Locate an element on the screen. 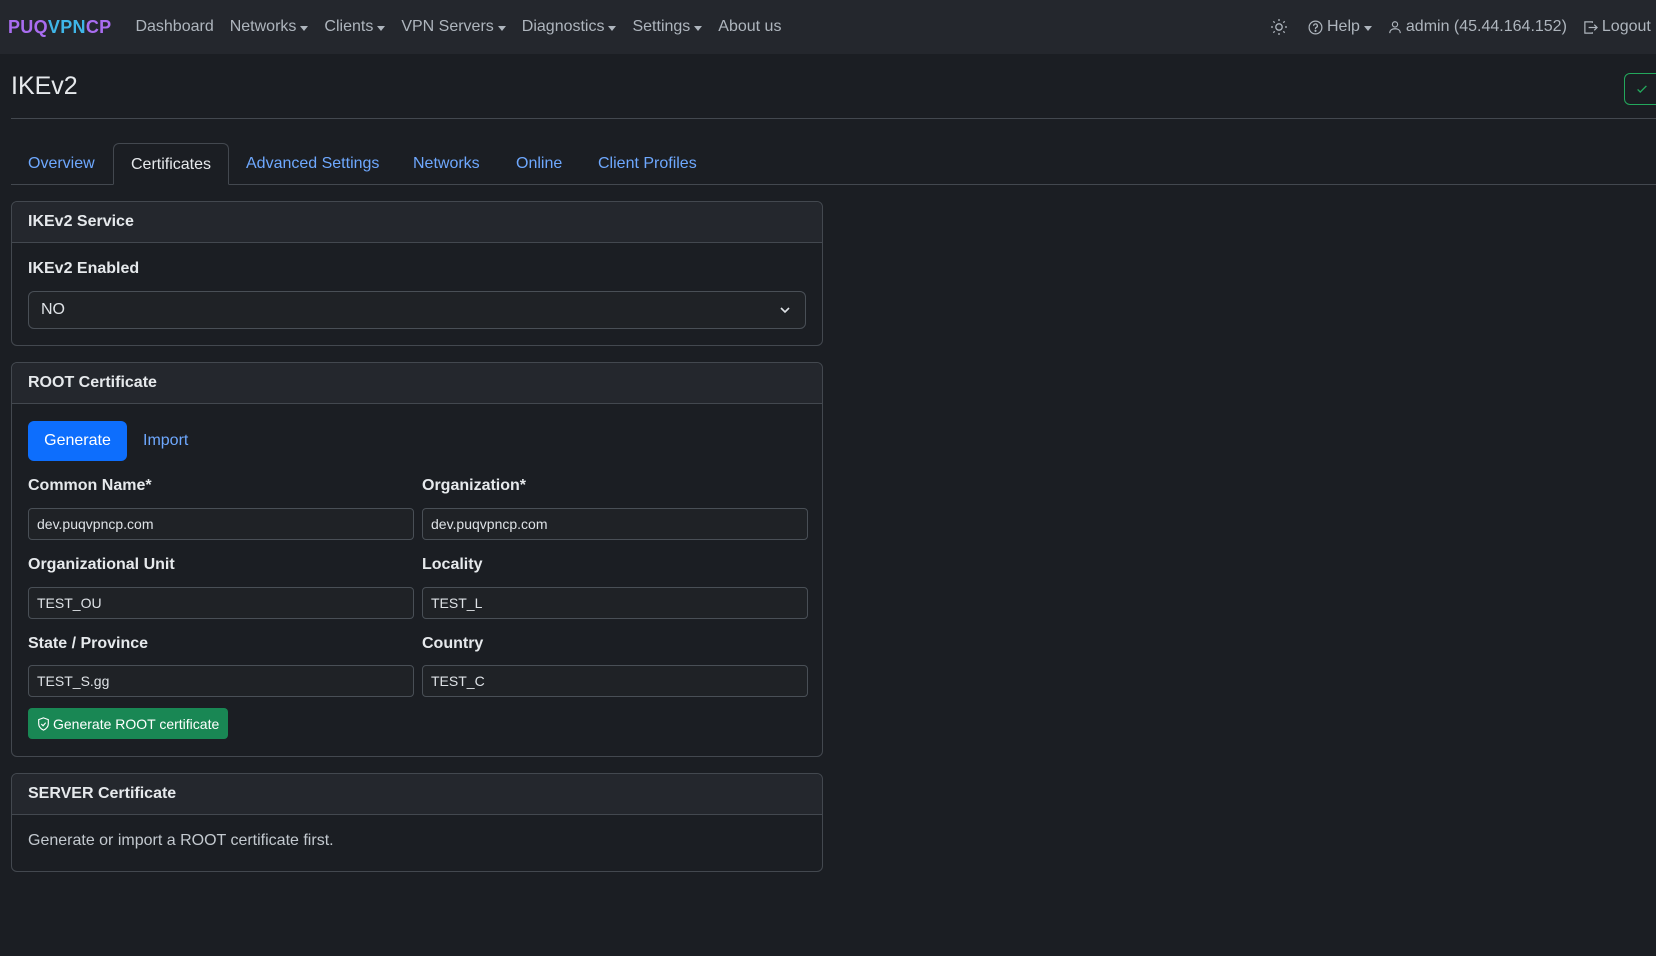 The height and width of the screenshot is (956, 1656). common-name-input: dev.puqvpncp.com is located at coordinates (221, 524).